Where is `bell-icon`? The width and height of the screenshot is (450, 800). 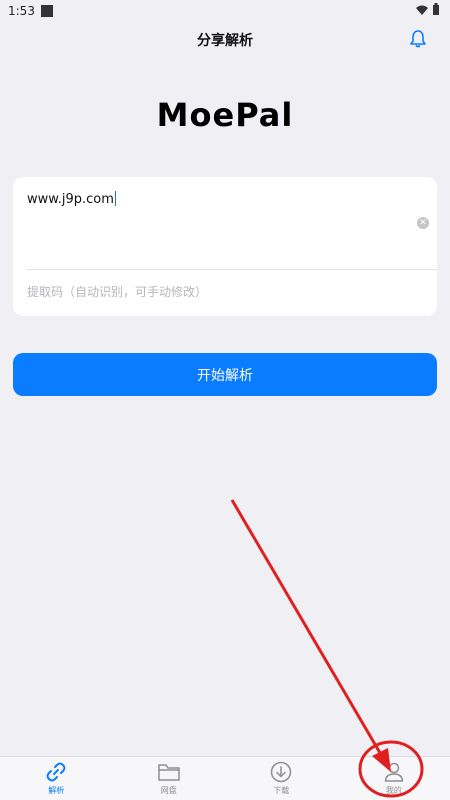 bell-icon is located at coordinates (418, 39).